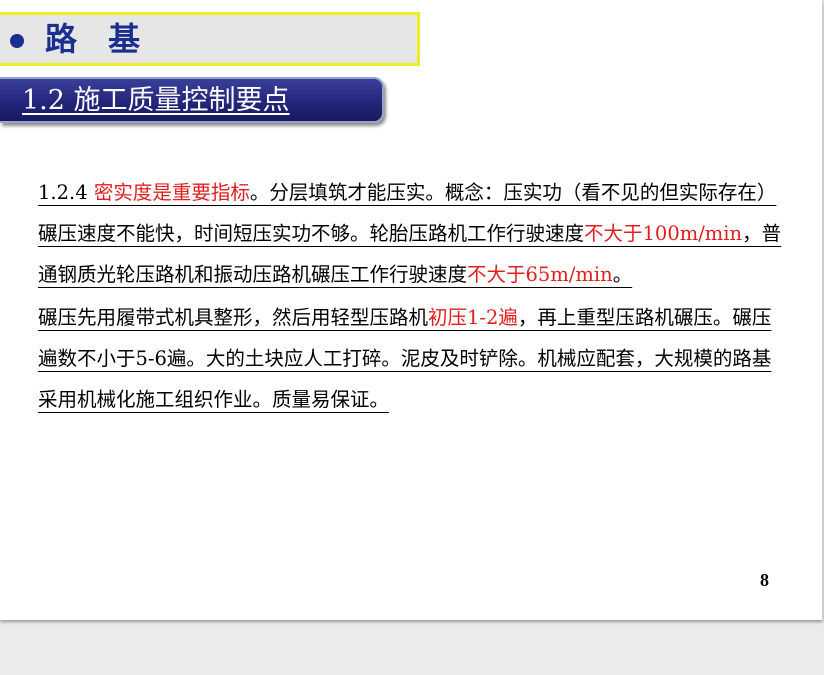 The height and width of the screenshot is (675, 824). What do you see at coordinates (171, 192) in the screenshot?
I see `highlight-compaction: 密实度是重要指标` at bounding box center [171, 192].